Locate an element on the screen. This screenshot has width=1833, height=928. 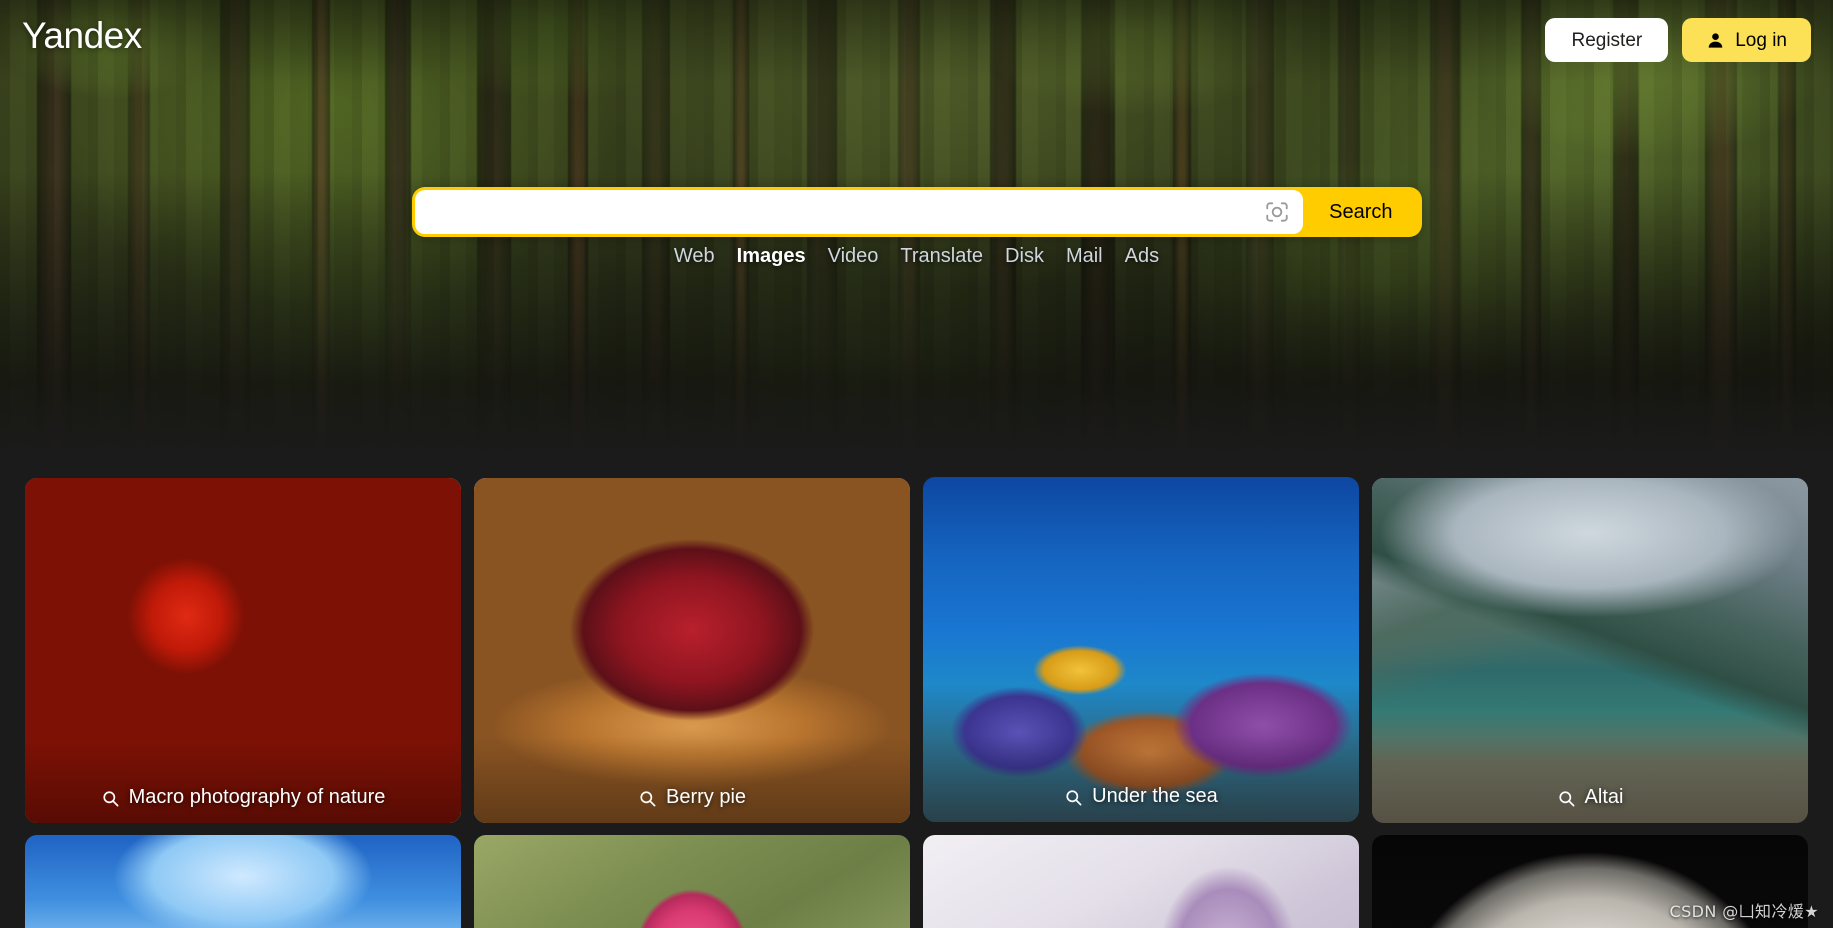
nav-item-mail: Mail is located at coordinates (1084, 256).